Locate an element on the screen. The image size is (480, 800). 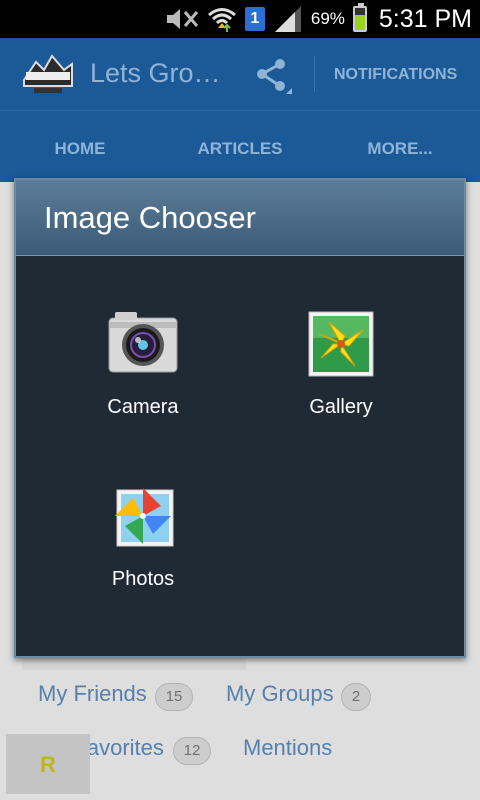
camera-icon is located at coordinates (143, 342).